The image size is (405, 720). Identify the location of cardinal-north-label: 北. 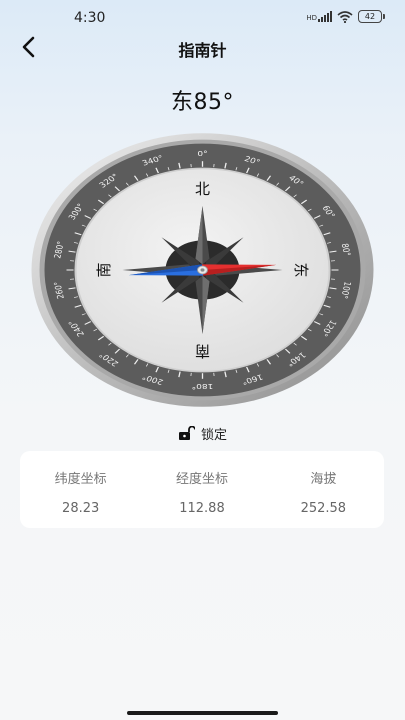
(202, 189).